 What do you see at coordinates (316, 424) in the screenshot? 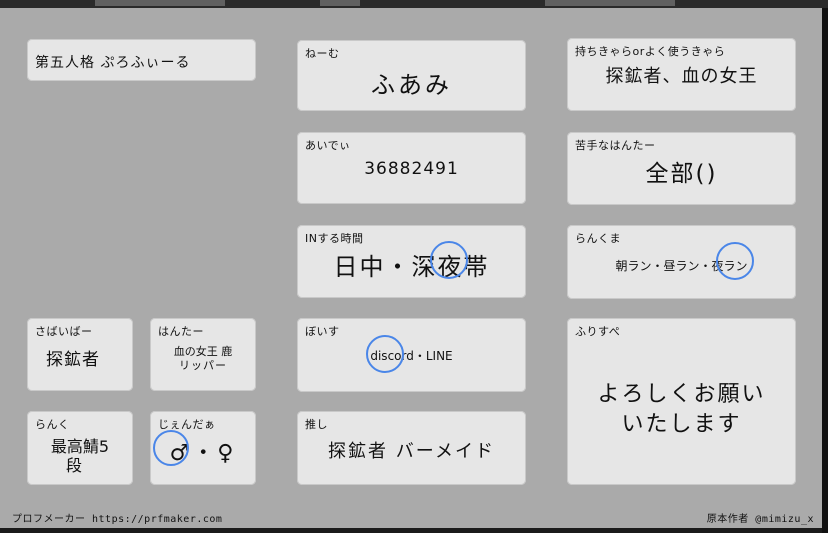
I see `oshi-label: 推し` at bounding box center [316, 424].